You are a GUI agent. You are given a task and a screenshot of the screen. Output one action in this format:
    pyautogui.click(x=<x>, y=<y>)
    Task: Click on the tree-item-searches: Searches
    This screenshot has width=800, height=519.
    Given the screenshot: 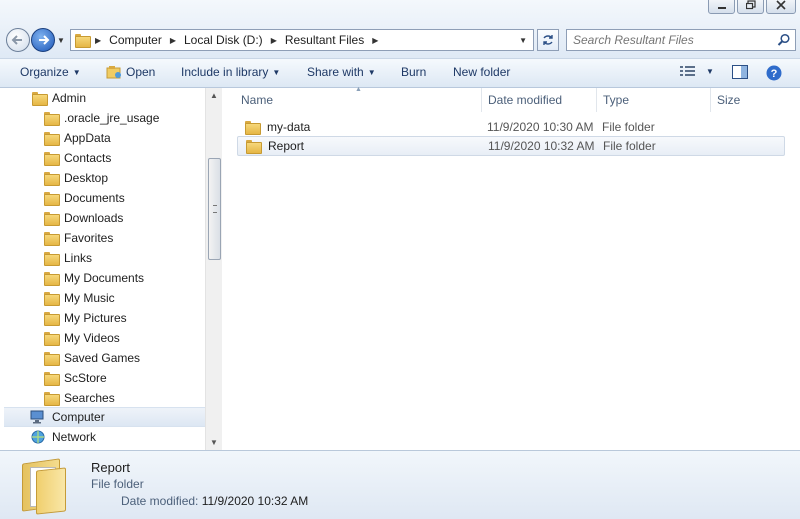 What is the action you would take?
    pyautogui.click(x=79, y=398)
    